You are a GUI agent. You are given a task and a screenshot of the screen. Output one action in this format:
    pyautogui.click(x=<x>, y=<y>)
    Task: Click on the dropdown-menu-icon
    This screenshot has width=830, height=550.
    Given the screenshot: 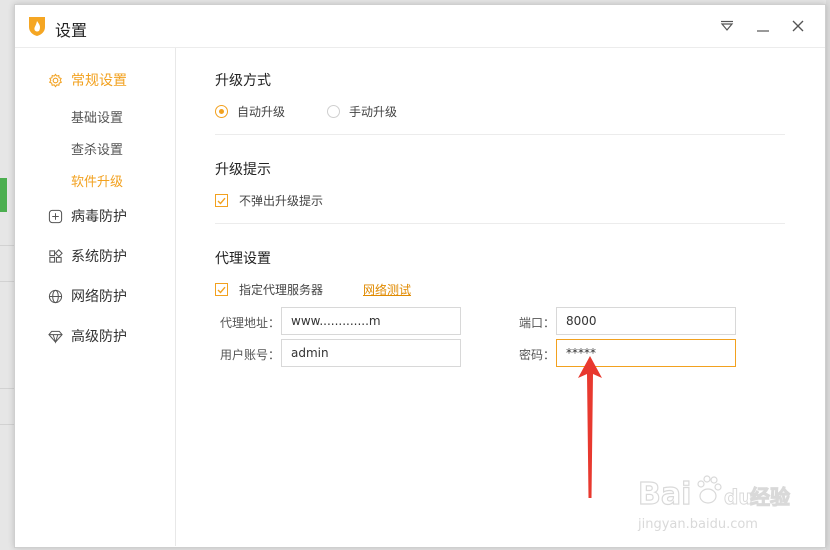 What is the action you would take?
    pyautogui.click(x=727, y=25)
    